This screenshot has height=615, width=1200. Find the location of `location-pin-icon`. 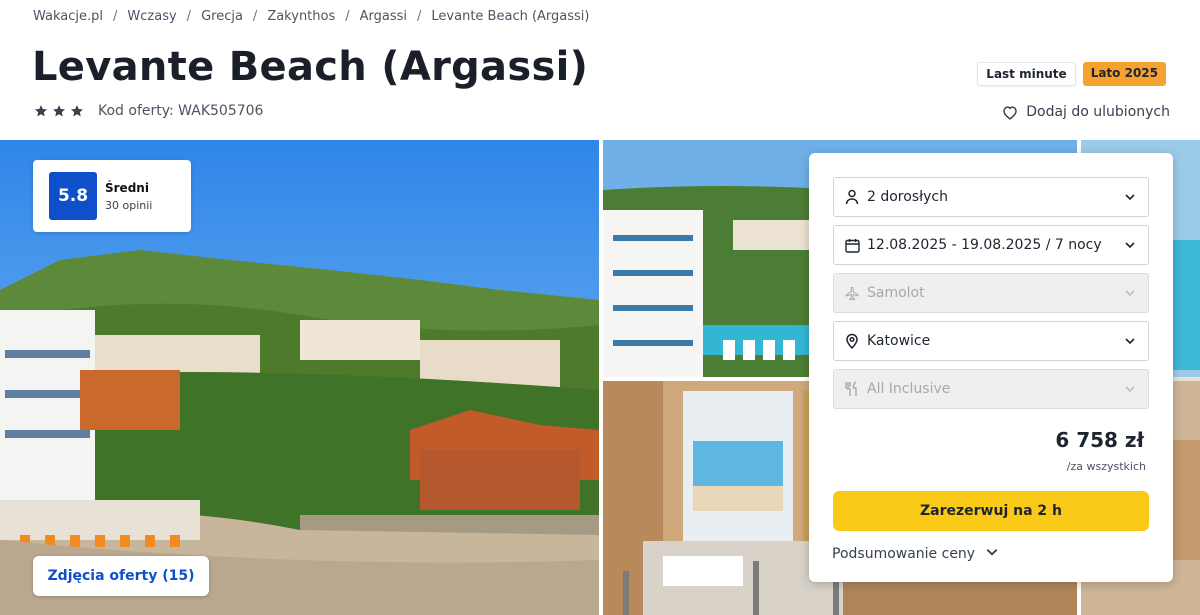

location-pin-icon is located at coordinates (852, 341).